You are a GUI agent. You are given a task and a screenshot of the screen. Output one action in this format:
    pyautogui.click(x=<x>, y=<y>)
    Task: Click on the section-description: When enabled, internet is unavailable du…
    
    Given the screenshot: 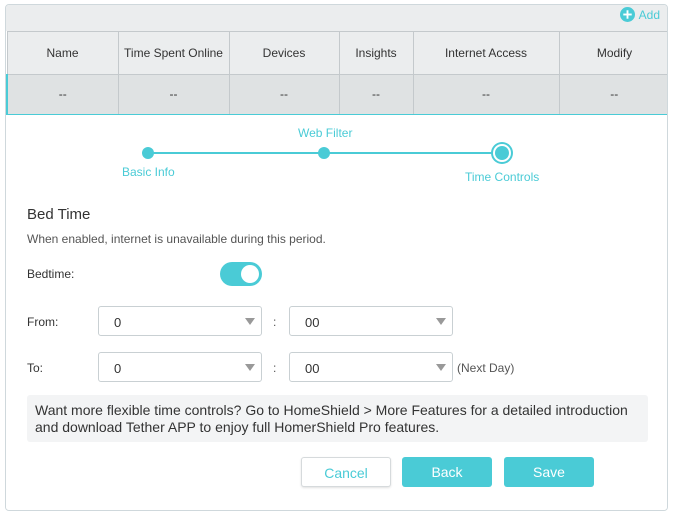 What is the action you would take?
    pyautogui.click(x=176, y=239)
    